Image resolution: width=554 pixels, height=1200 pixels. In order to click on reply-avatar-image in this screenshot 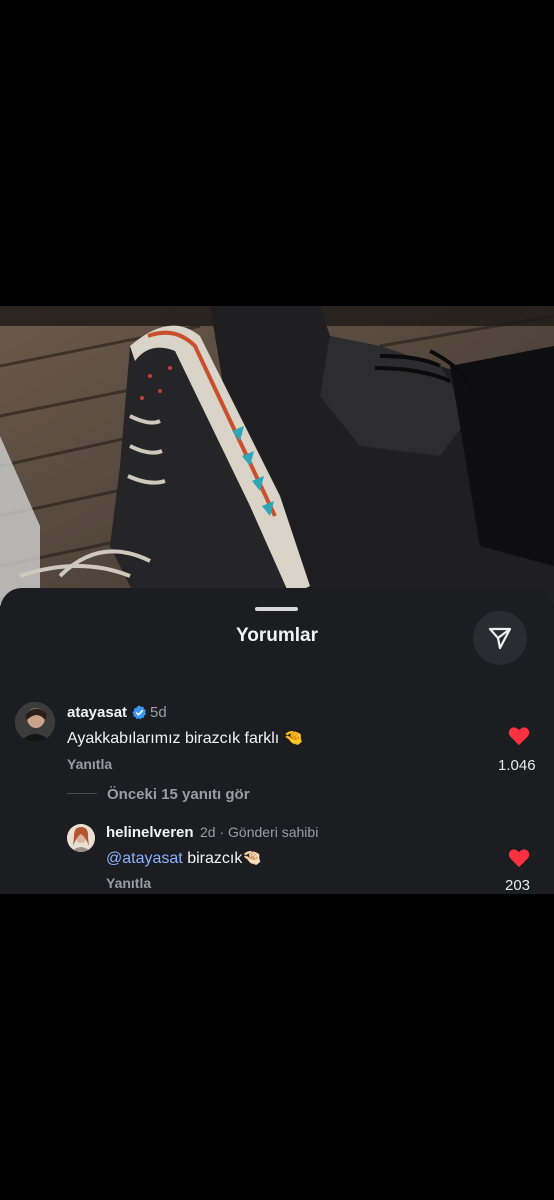, I will do `click(81, 838)`.